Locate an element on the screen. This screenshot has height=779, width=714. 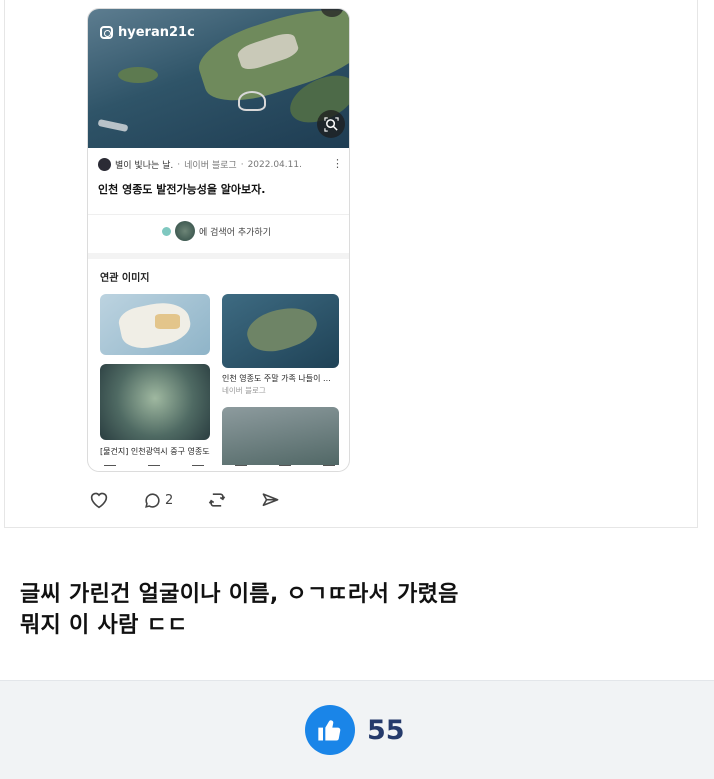
author-avatar is located at coordinates (104, 164).